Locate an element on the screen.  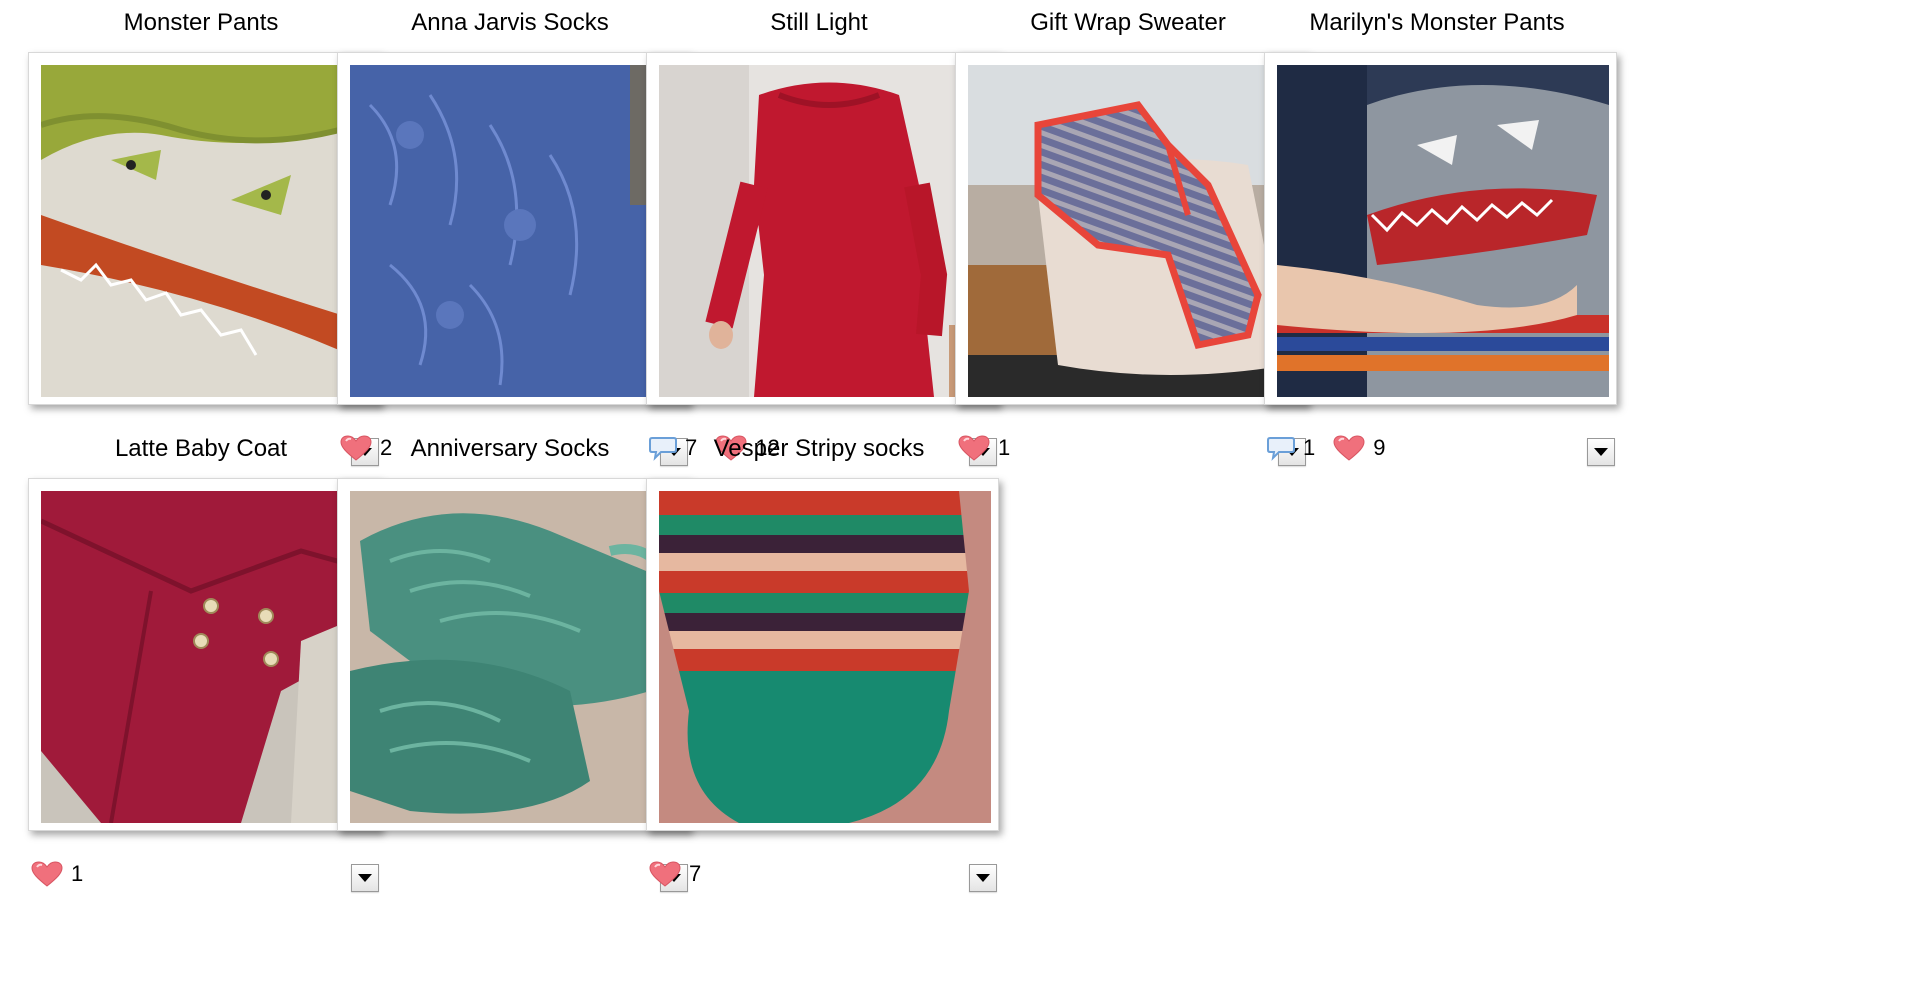
project-title: Still Light is located at coordinates (819, 23).